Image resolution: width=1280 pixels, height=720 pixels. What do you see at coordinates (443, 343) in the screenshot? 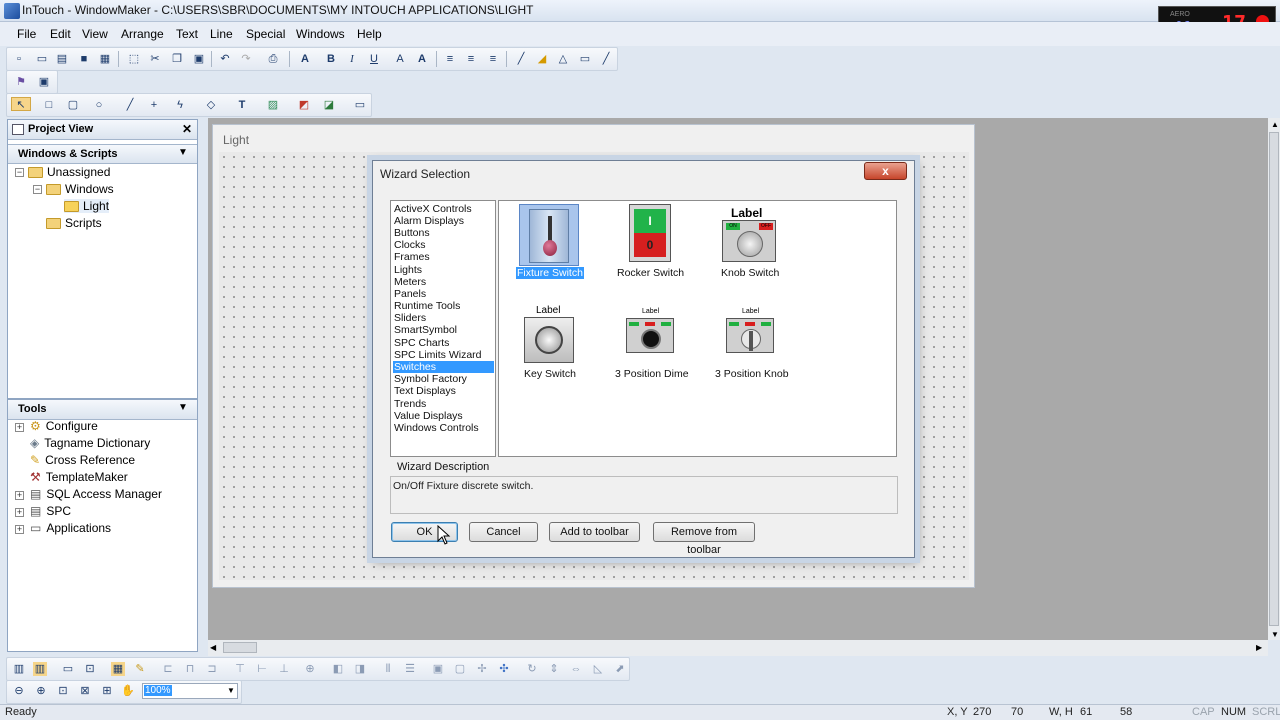
I see `category-item: SPC Charts` at bounding box center [443, 343].